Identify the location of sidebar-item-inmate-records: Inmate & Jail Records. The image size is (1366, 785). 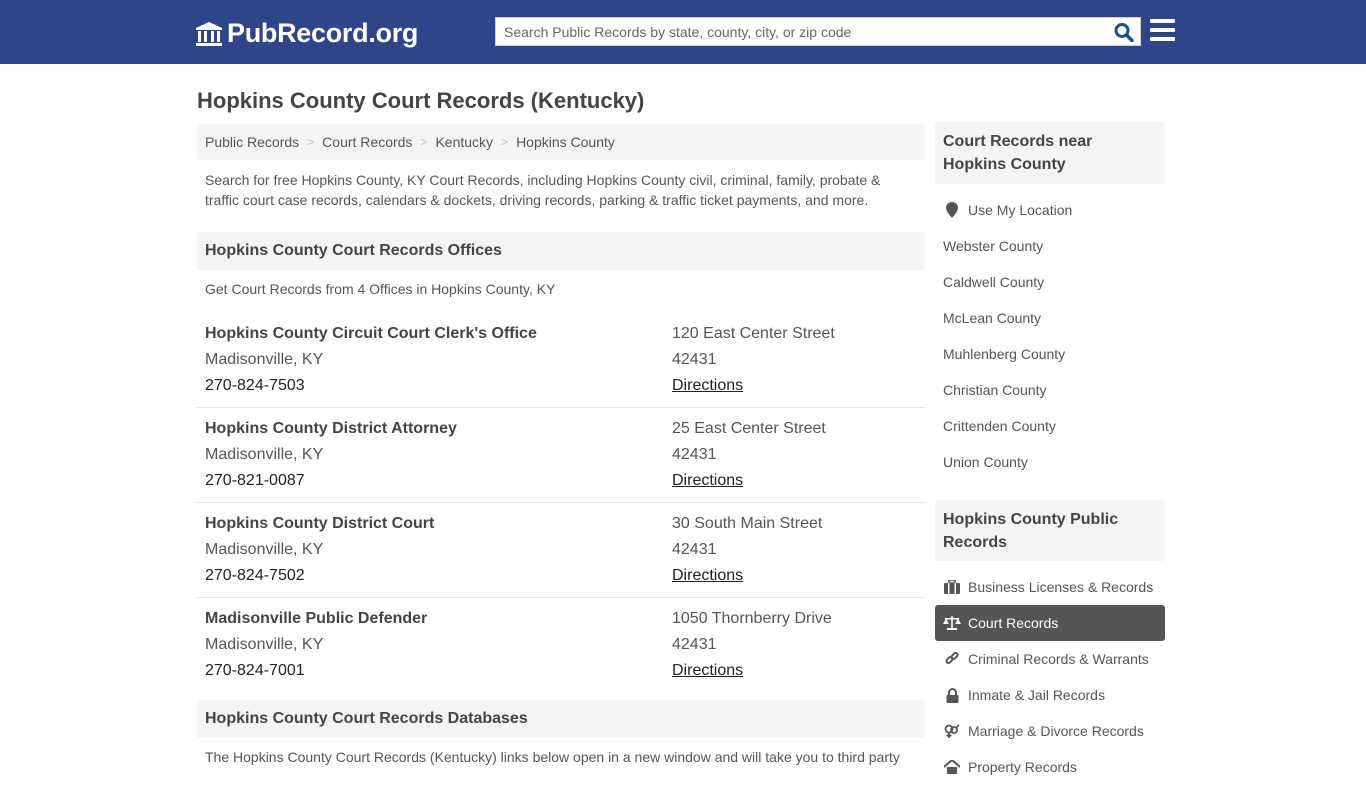
(1050, 695).